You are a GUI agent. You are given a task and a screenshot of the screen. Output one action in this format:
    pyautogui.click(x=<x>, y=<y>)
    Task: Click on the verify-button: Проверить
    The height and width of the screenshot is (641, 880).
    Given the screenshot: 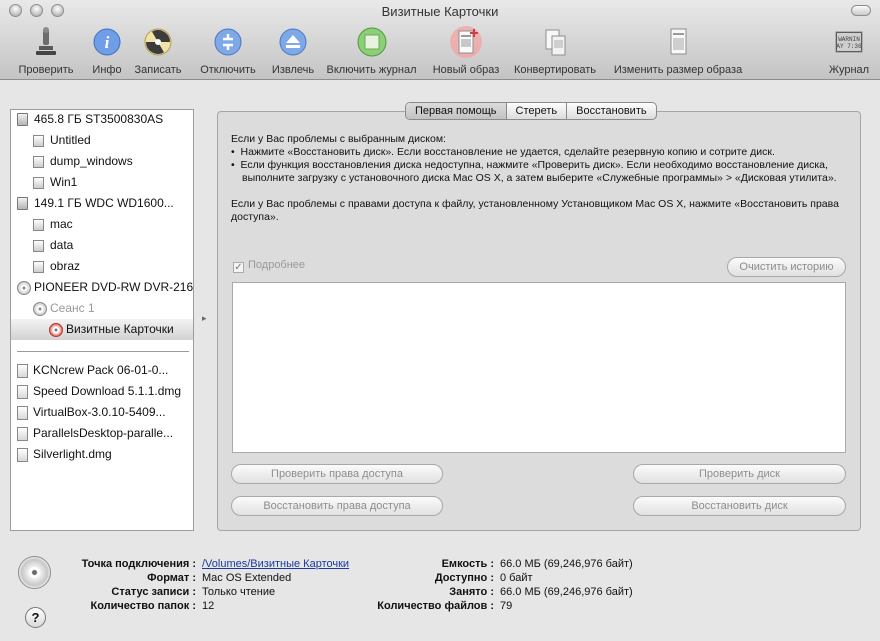 What is the action you would take?
    pyautogui.click(x=46, y=51)
    